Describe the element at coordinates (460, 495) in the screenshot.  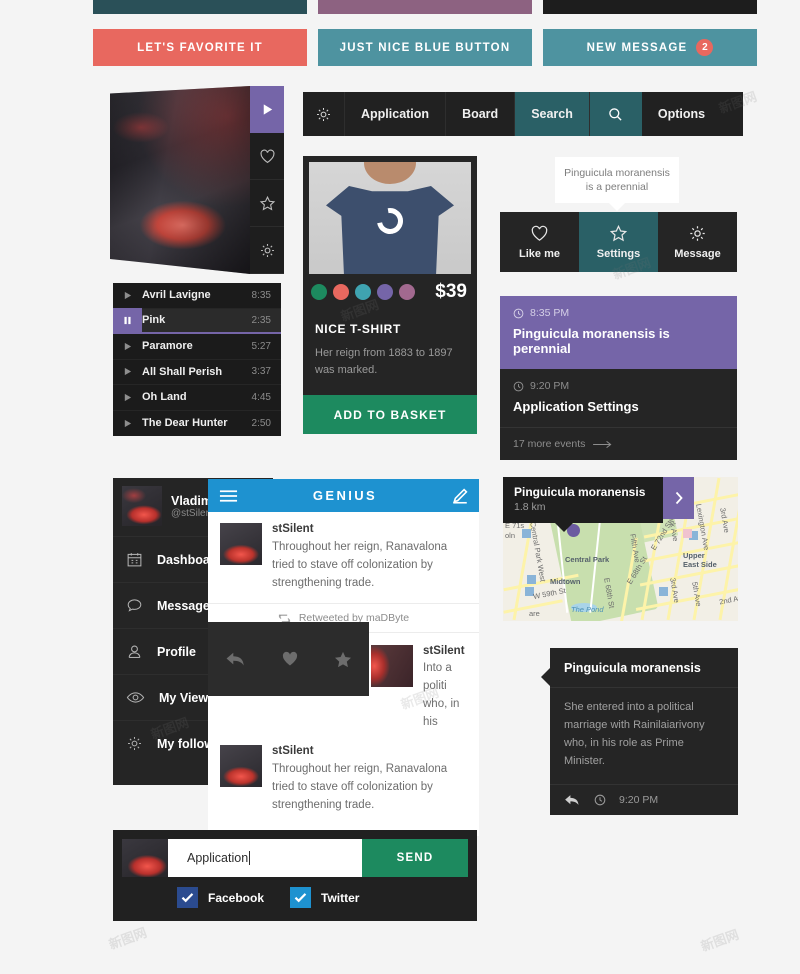
I see `compose-icon` at that location.